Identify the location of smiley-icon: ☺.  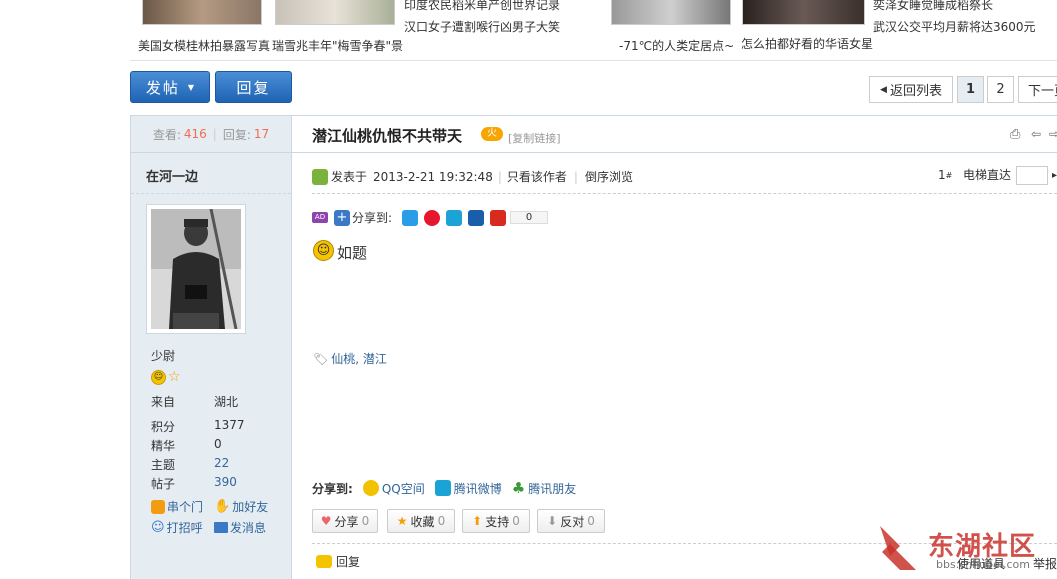
(158, 377).